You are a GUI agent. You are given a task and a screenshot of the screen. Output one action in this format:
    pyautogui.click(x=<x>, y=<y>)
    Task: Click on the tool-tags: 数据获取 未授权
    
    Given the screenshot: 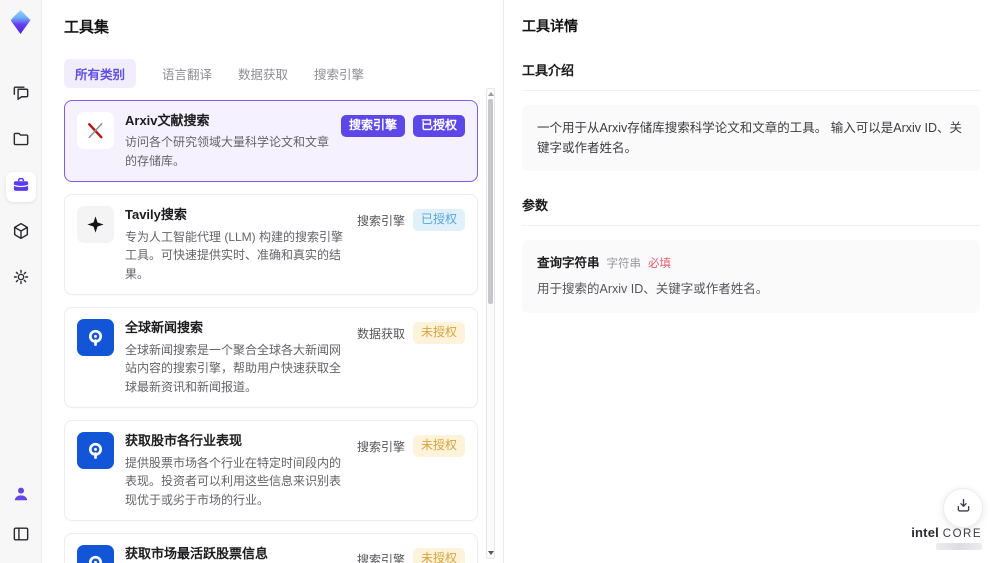 What is the action you would take?
    pyautogui.click(x=411, y=359)
    